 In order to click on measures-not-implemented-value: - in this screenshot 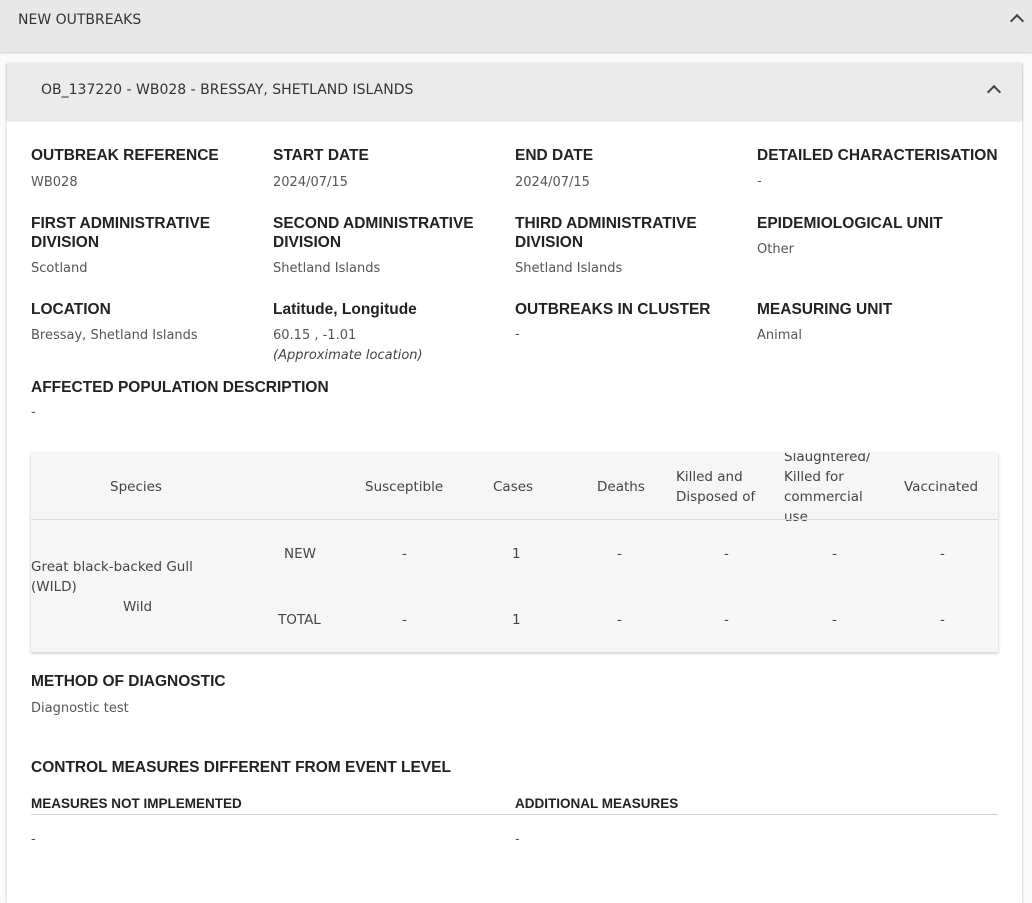, I will do `click(33, 839)`.